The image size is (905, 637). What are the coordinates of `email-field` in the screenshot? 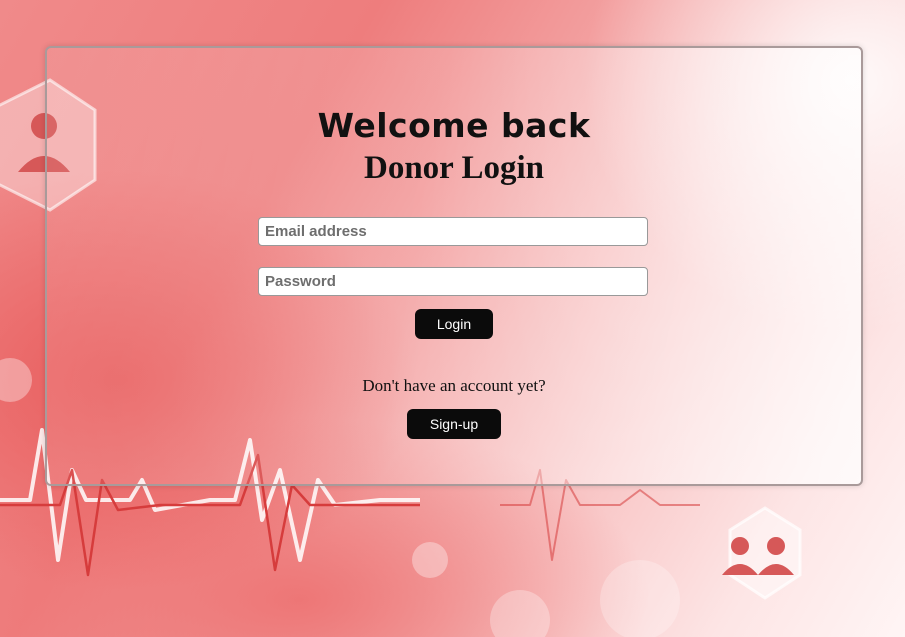 It's located at (453, 231).